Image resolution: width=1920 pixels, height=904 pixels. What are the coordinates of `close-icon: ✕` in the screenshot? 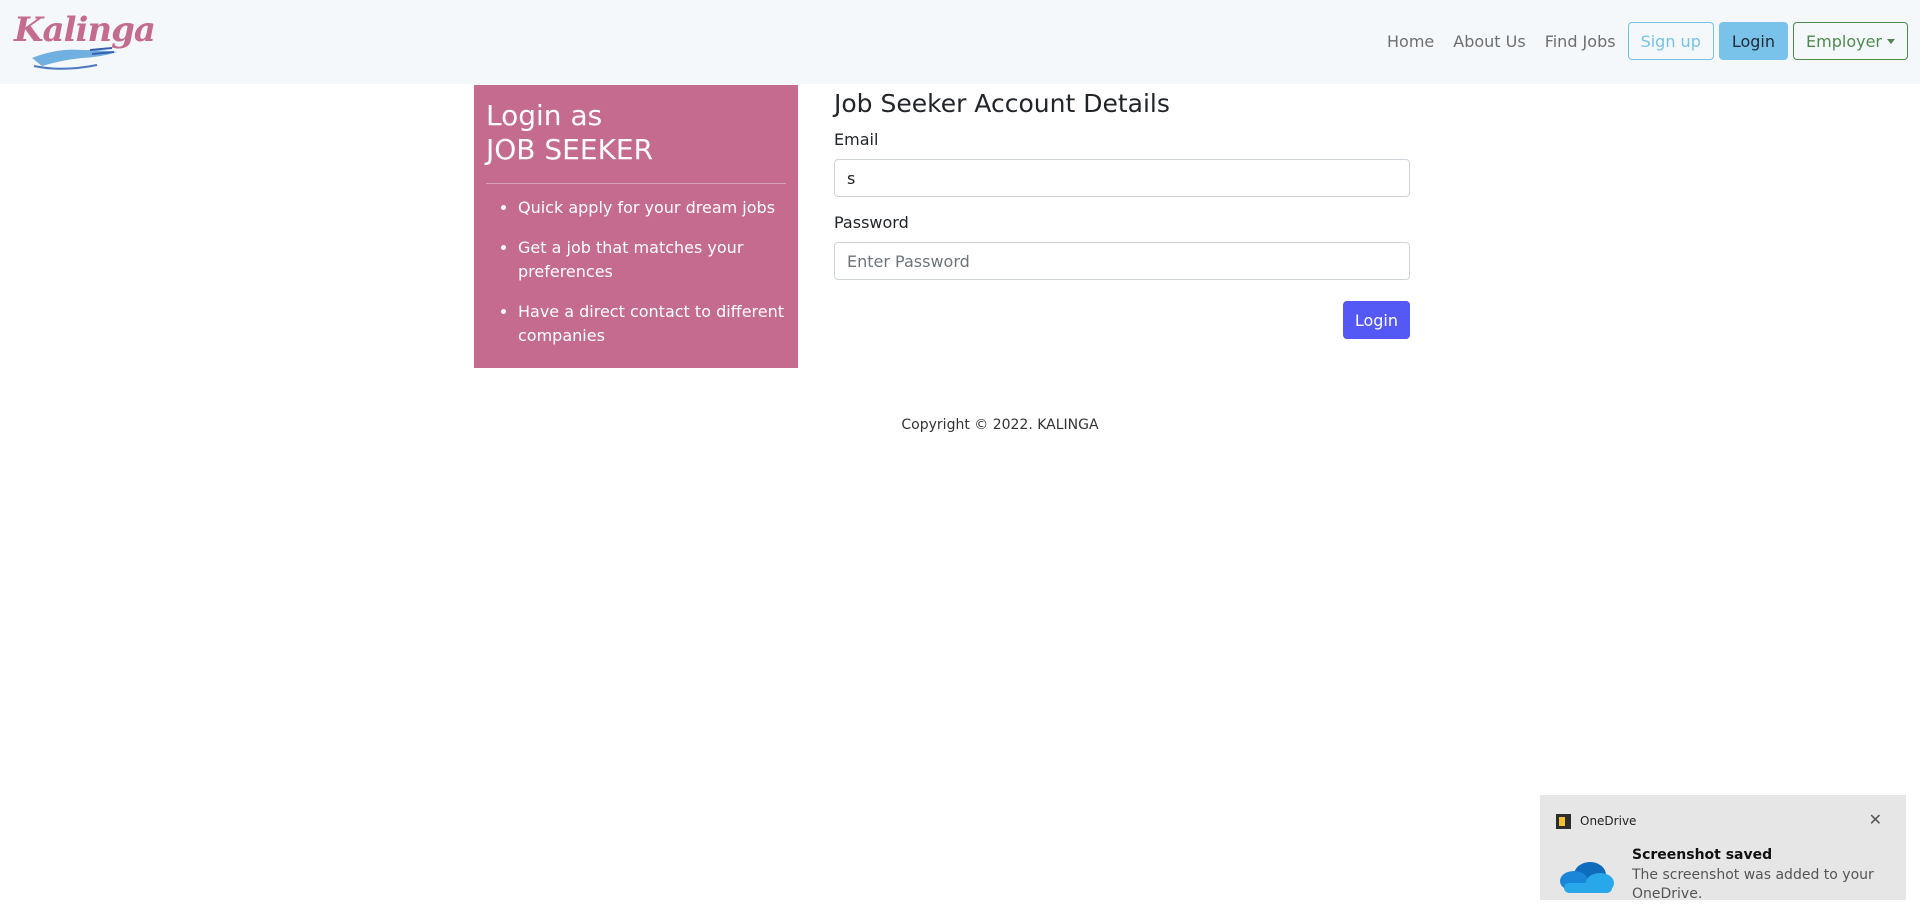 It's located at (1875, 819).